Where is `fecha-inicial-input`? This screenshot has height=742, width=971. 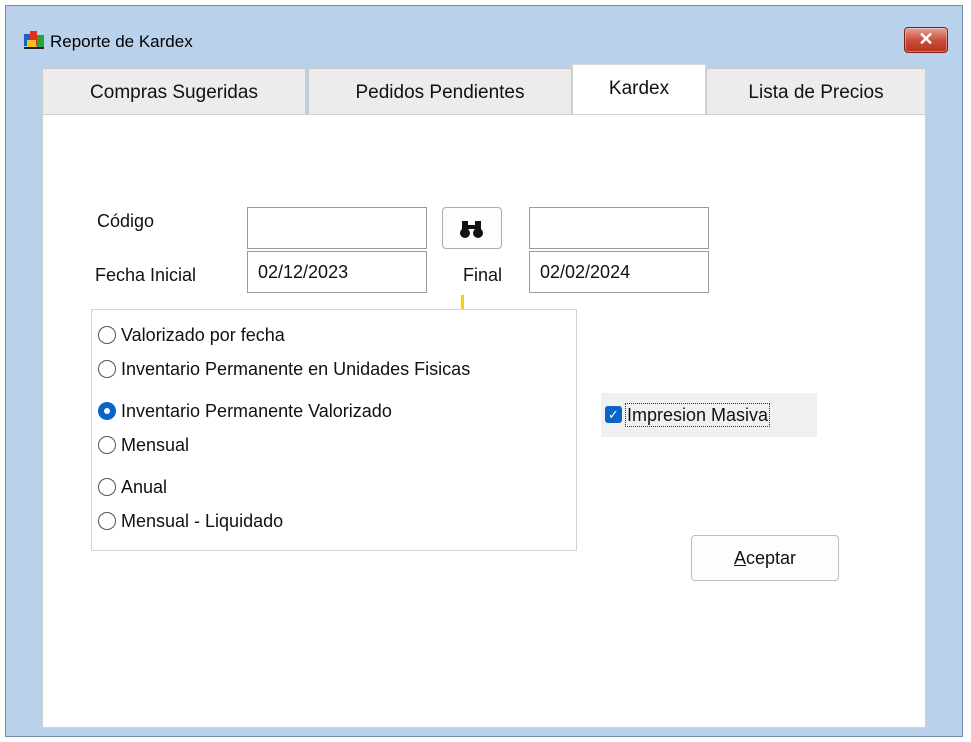 fecha-inicial-input is located at coordinates (337, 272).